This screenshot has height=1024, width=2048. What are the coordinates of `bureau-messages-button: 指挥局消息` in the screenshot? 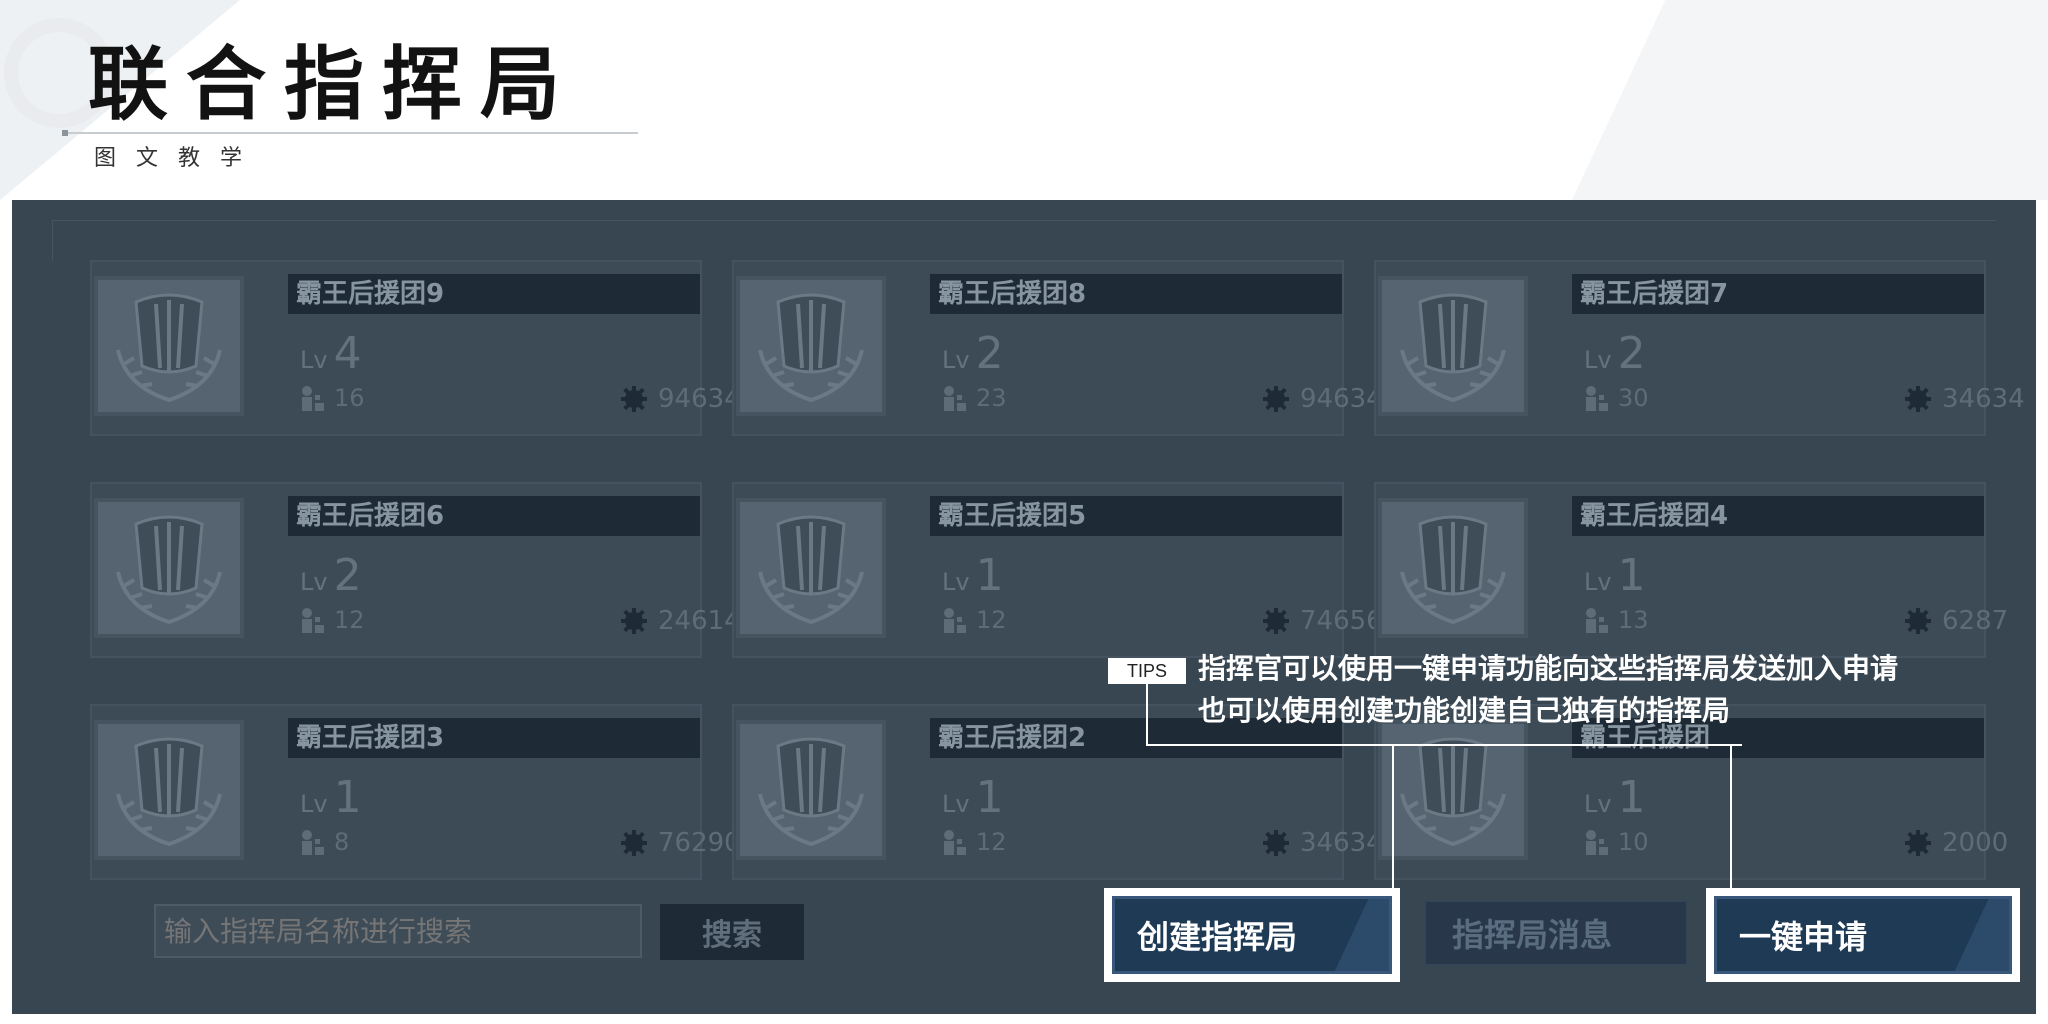 It's located at (1556, 933).